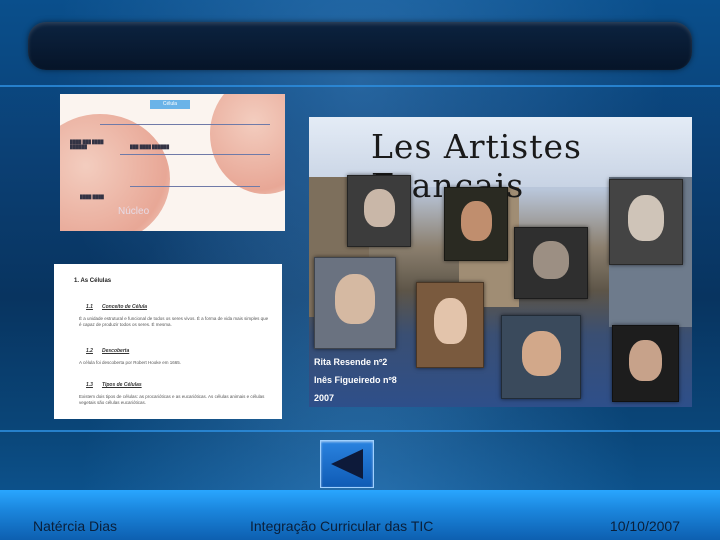 The height and width of the screenshot is (540, 720). I want to click on section-number: 1.3, so click(89, 385).